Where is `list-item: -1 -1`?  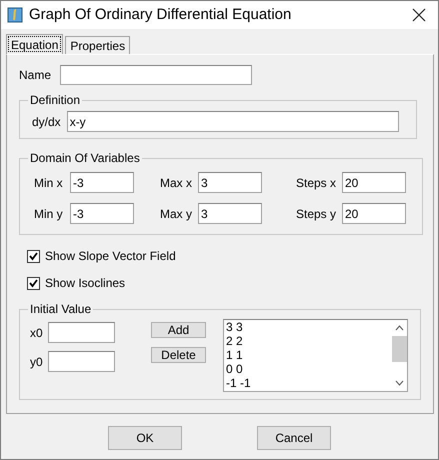
list-item: -1 -1 is located at coordinates (308, 383).